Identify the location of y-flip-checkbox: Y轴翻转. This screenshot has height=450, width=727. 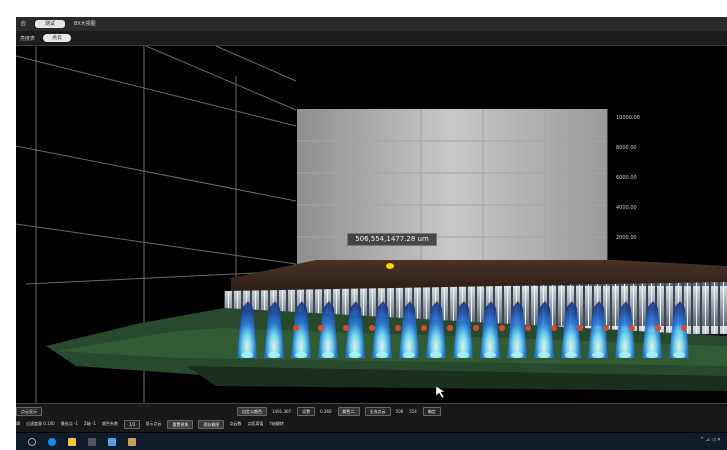
(276, 424).